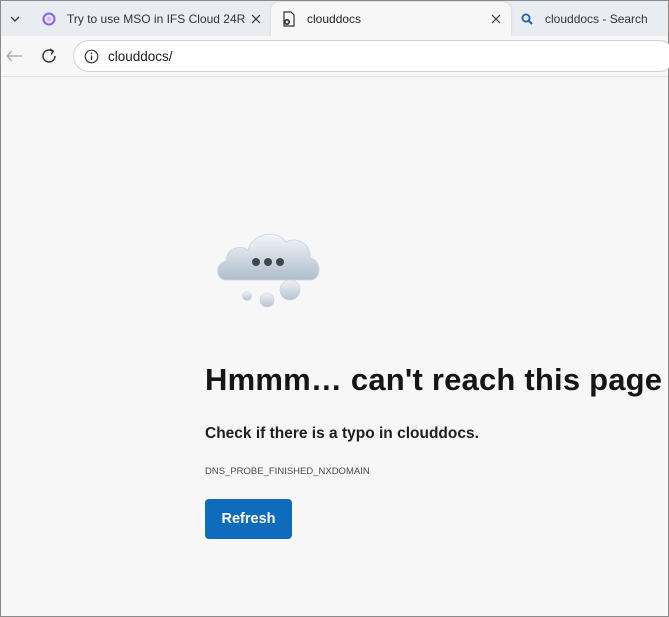 This screenshot has width=669, height=617. I want to click on back-button, so click(14, 56).